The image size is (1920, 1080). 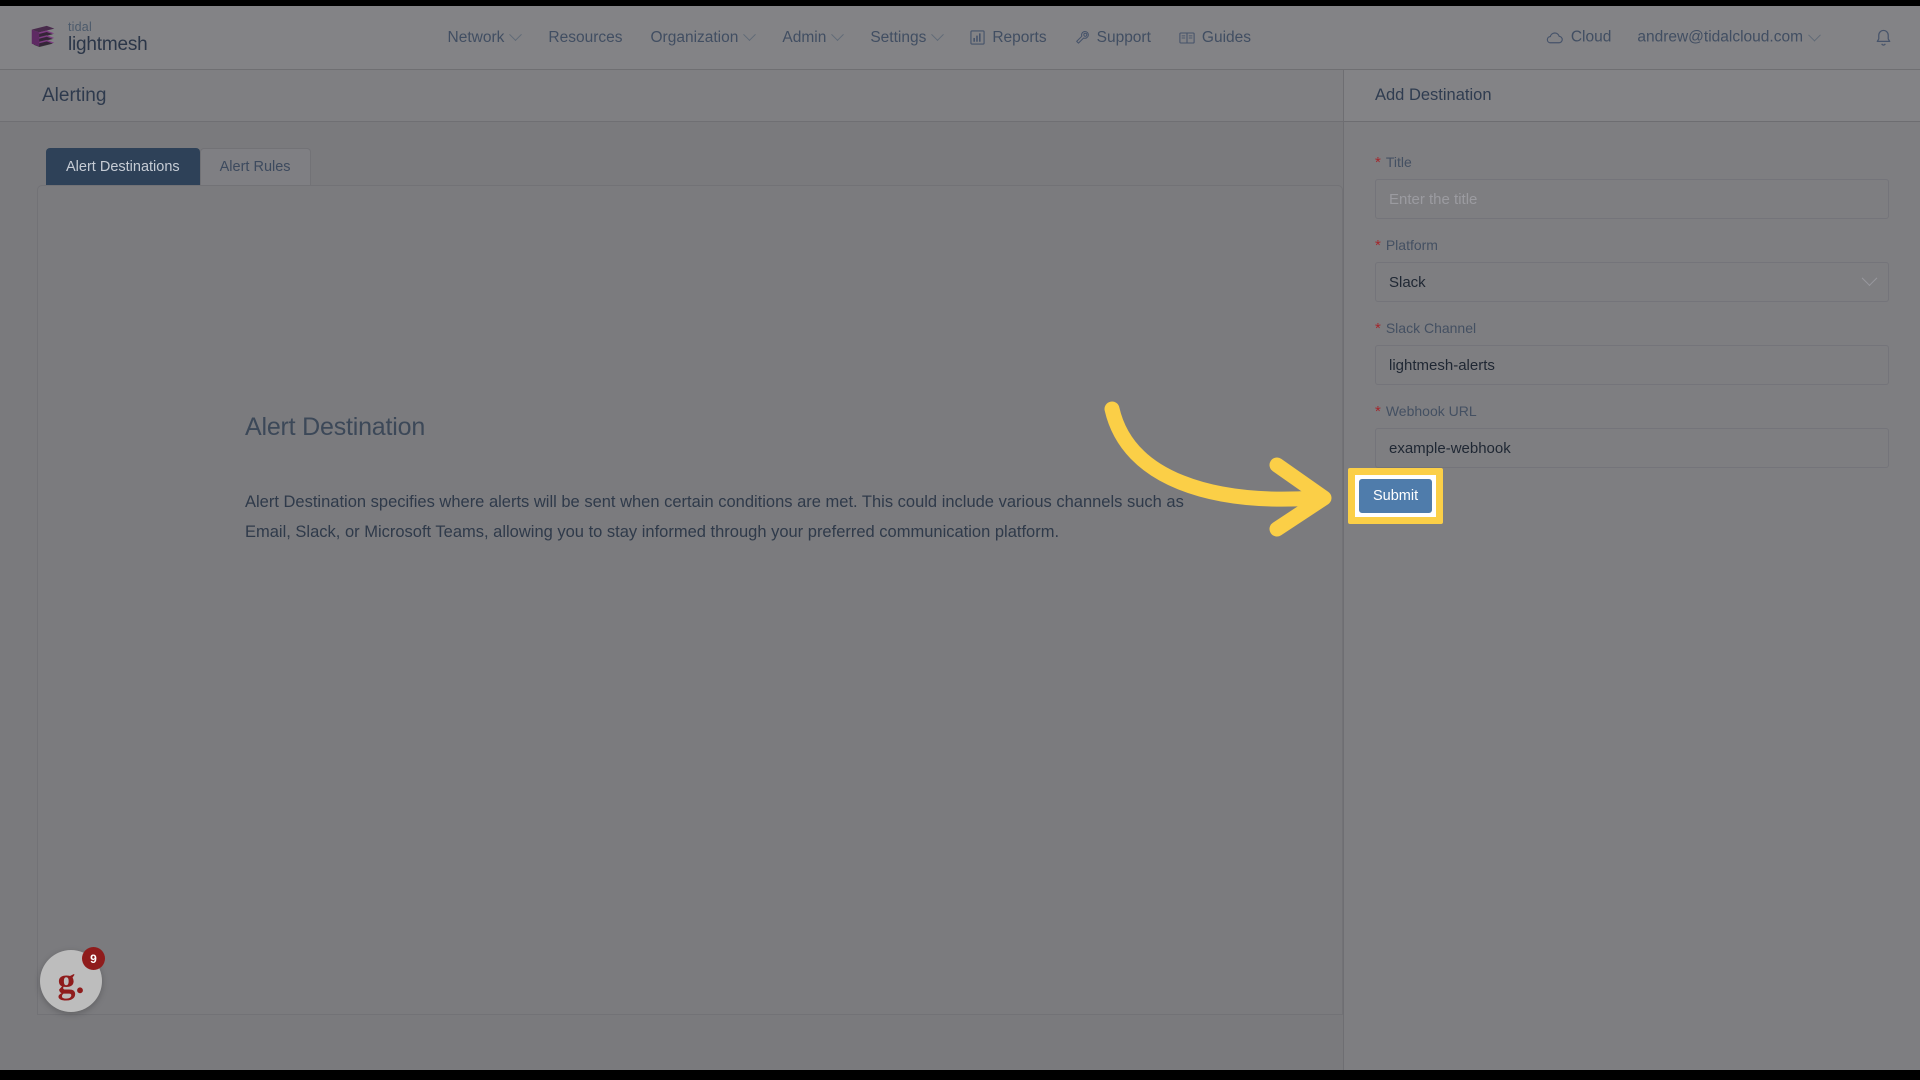 I want to click on nav-item-organization: Organization, so click(x=703, y=37).